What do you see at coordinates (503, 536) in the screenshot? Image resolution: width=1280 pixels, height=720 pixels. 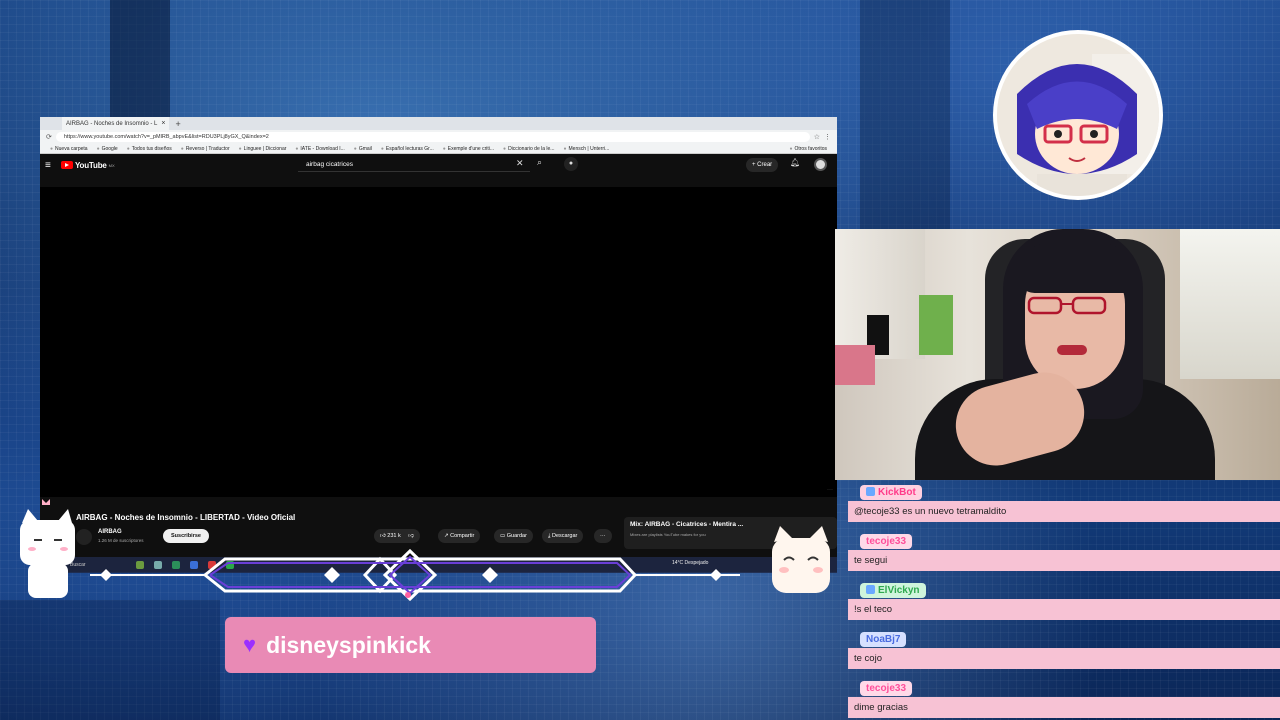 I see `bookmark-icon: ▭` at bounding box center [503, 536].